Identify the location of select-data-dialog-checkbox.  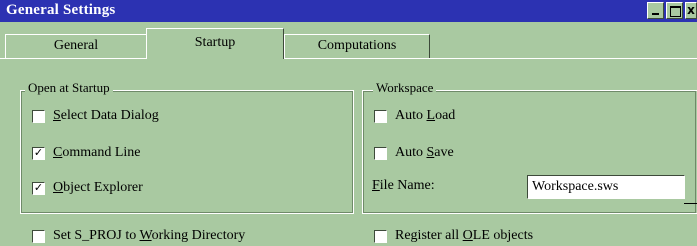
(38, 116).